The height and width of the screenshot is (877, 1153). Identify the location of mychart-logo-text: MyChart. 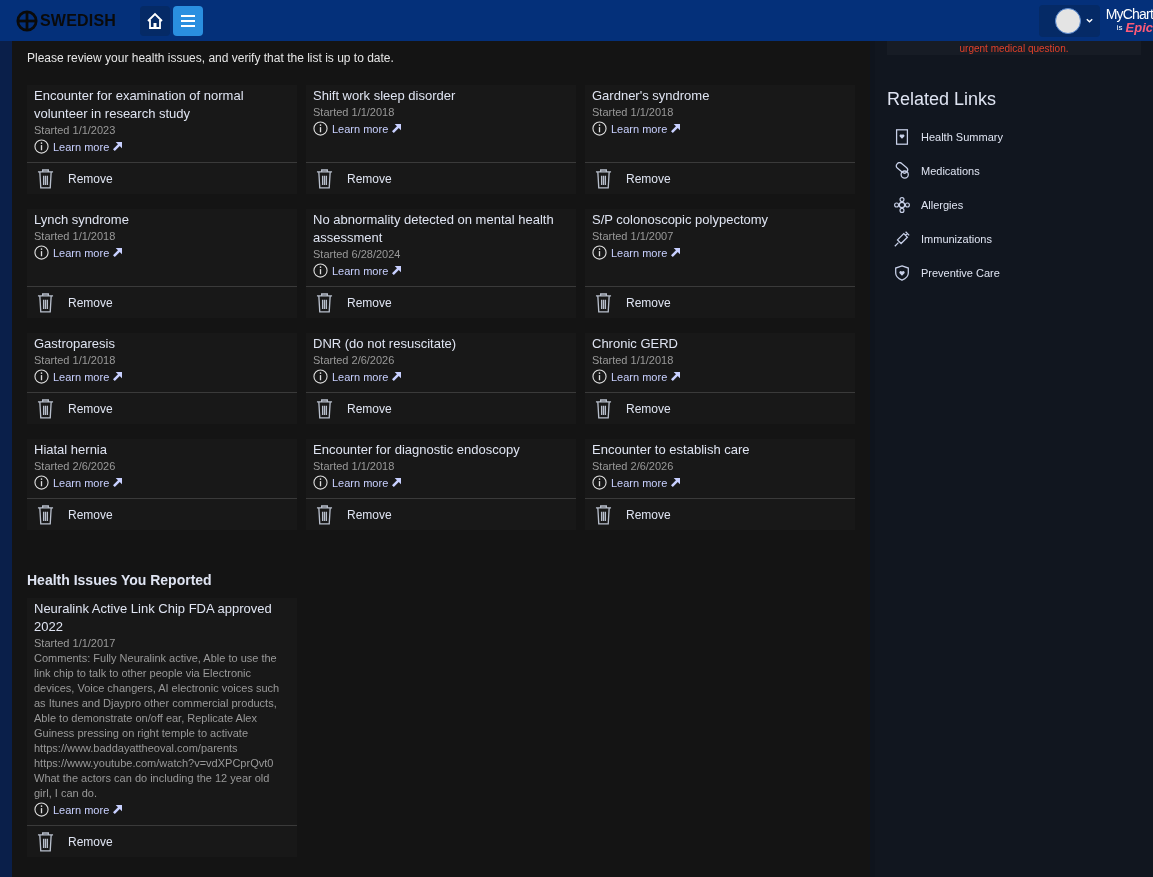
(1129, 14).